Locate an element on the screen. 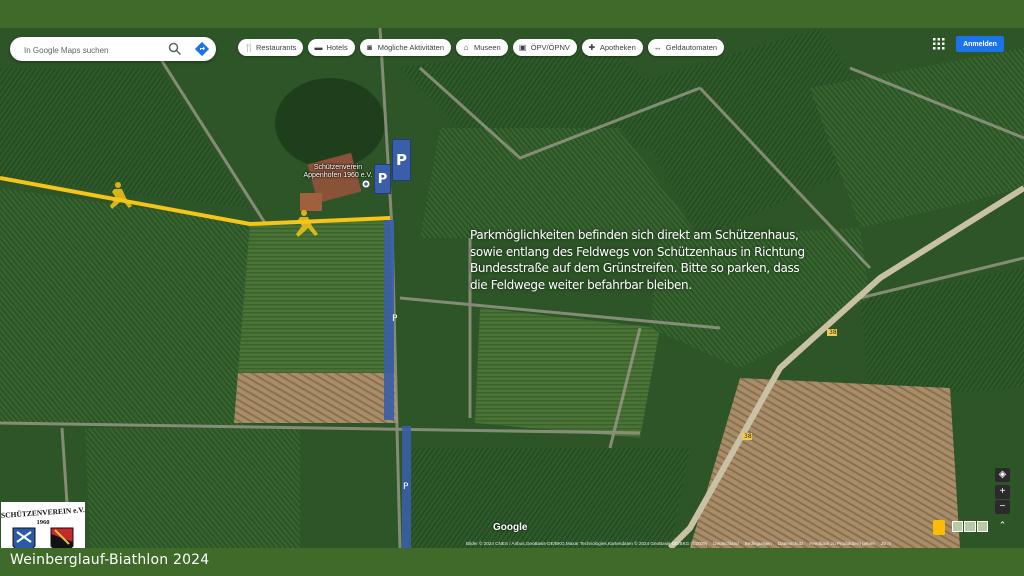 The image size is (1024, 576). privacy-link: Datenschutz is located at coordinates (791, 543).